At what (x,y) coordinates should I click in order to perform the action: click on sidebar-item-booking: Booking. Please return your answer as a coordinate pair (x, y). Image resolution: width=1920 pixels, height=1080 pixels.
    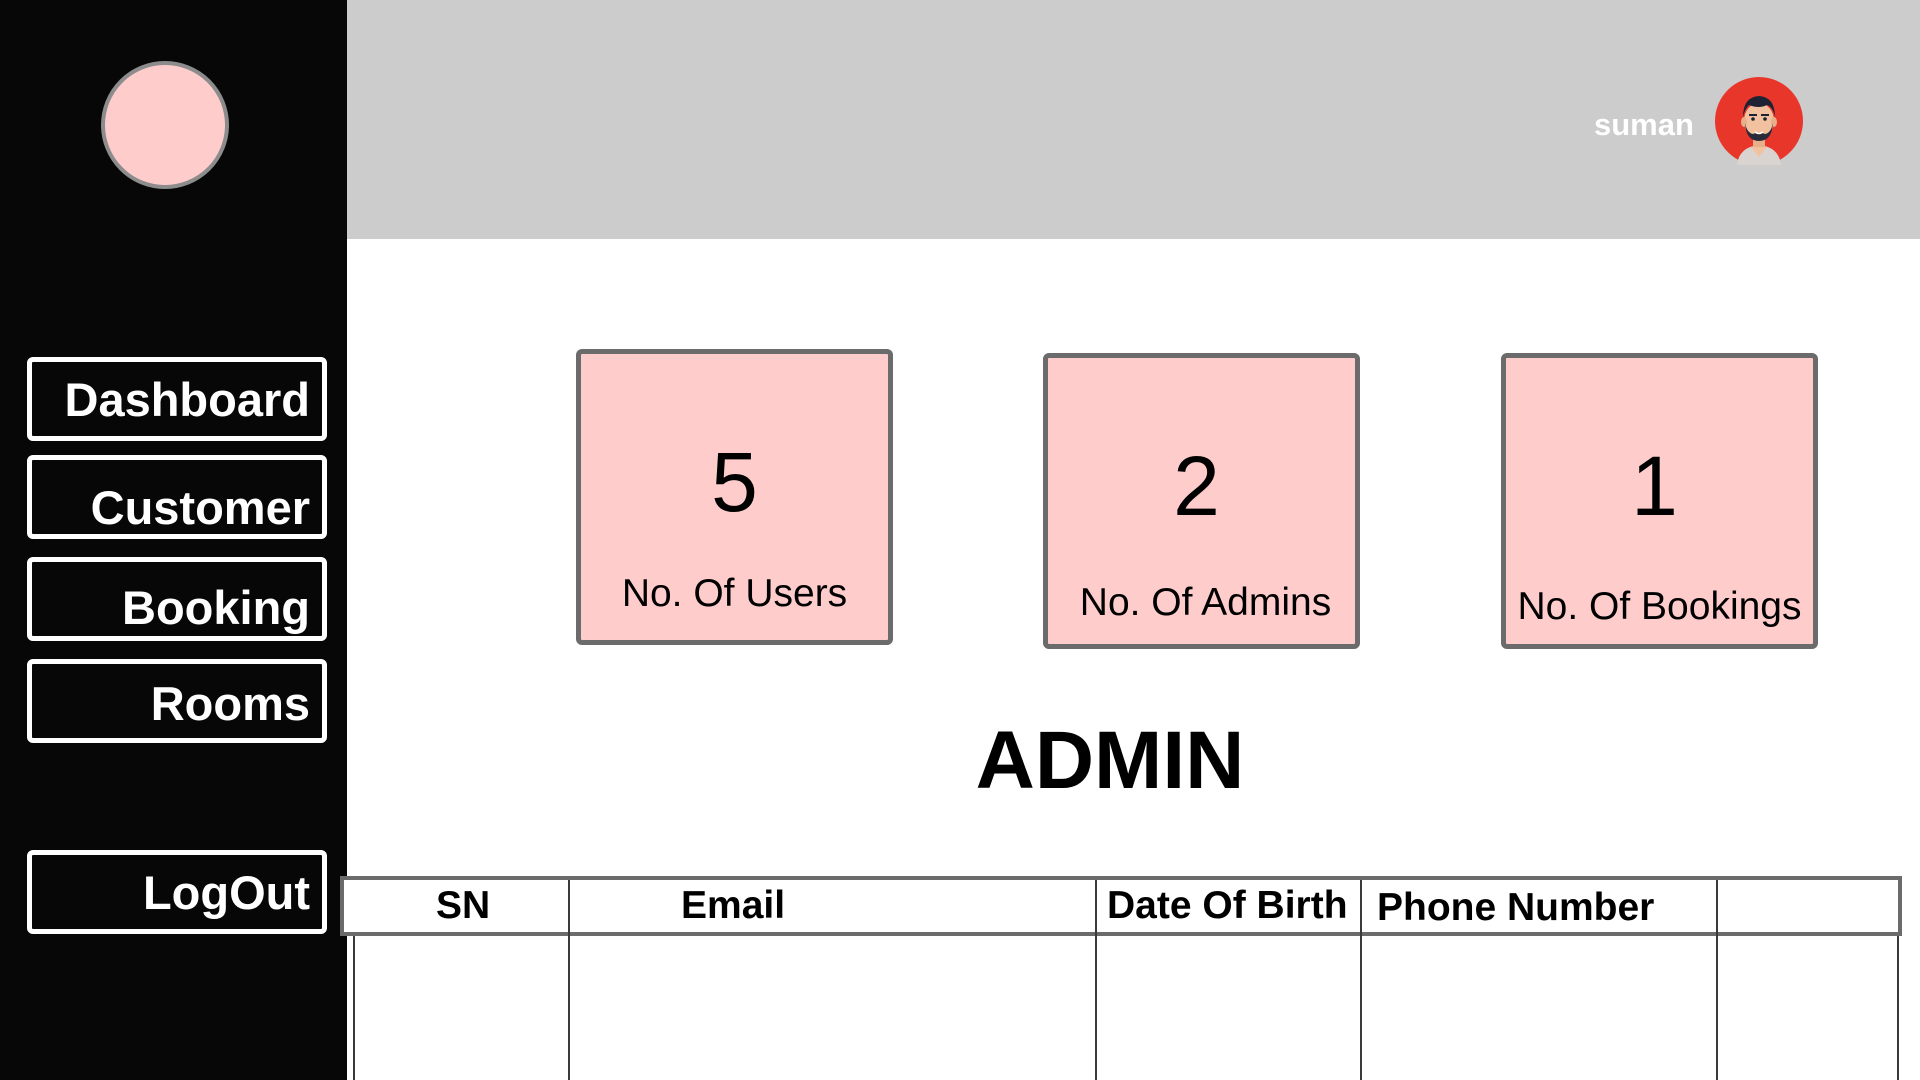
    Looking at the image, I should click on (177, 599).